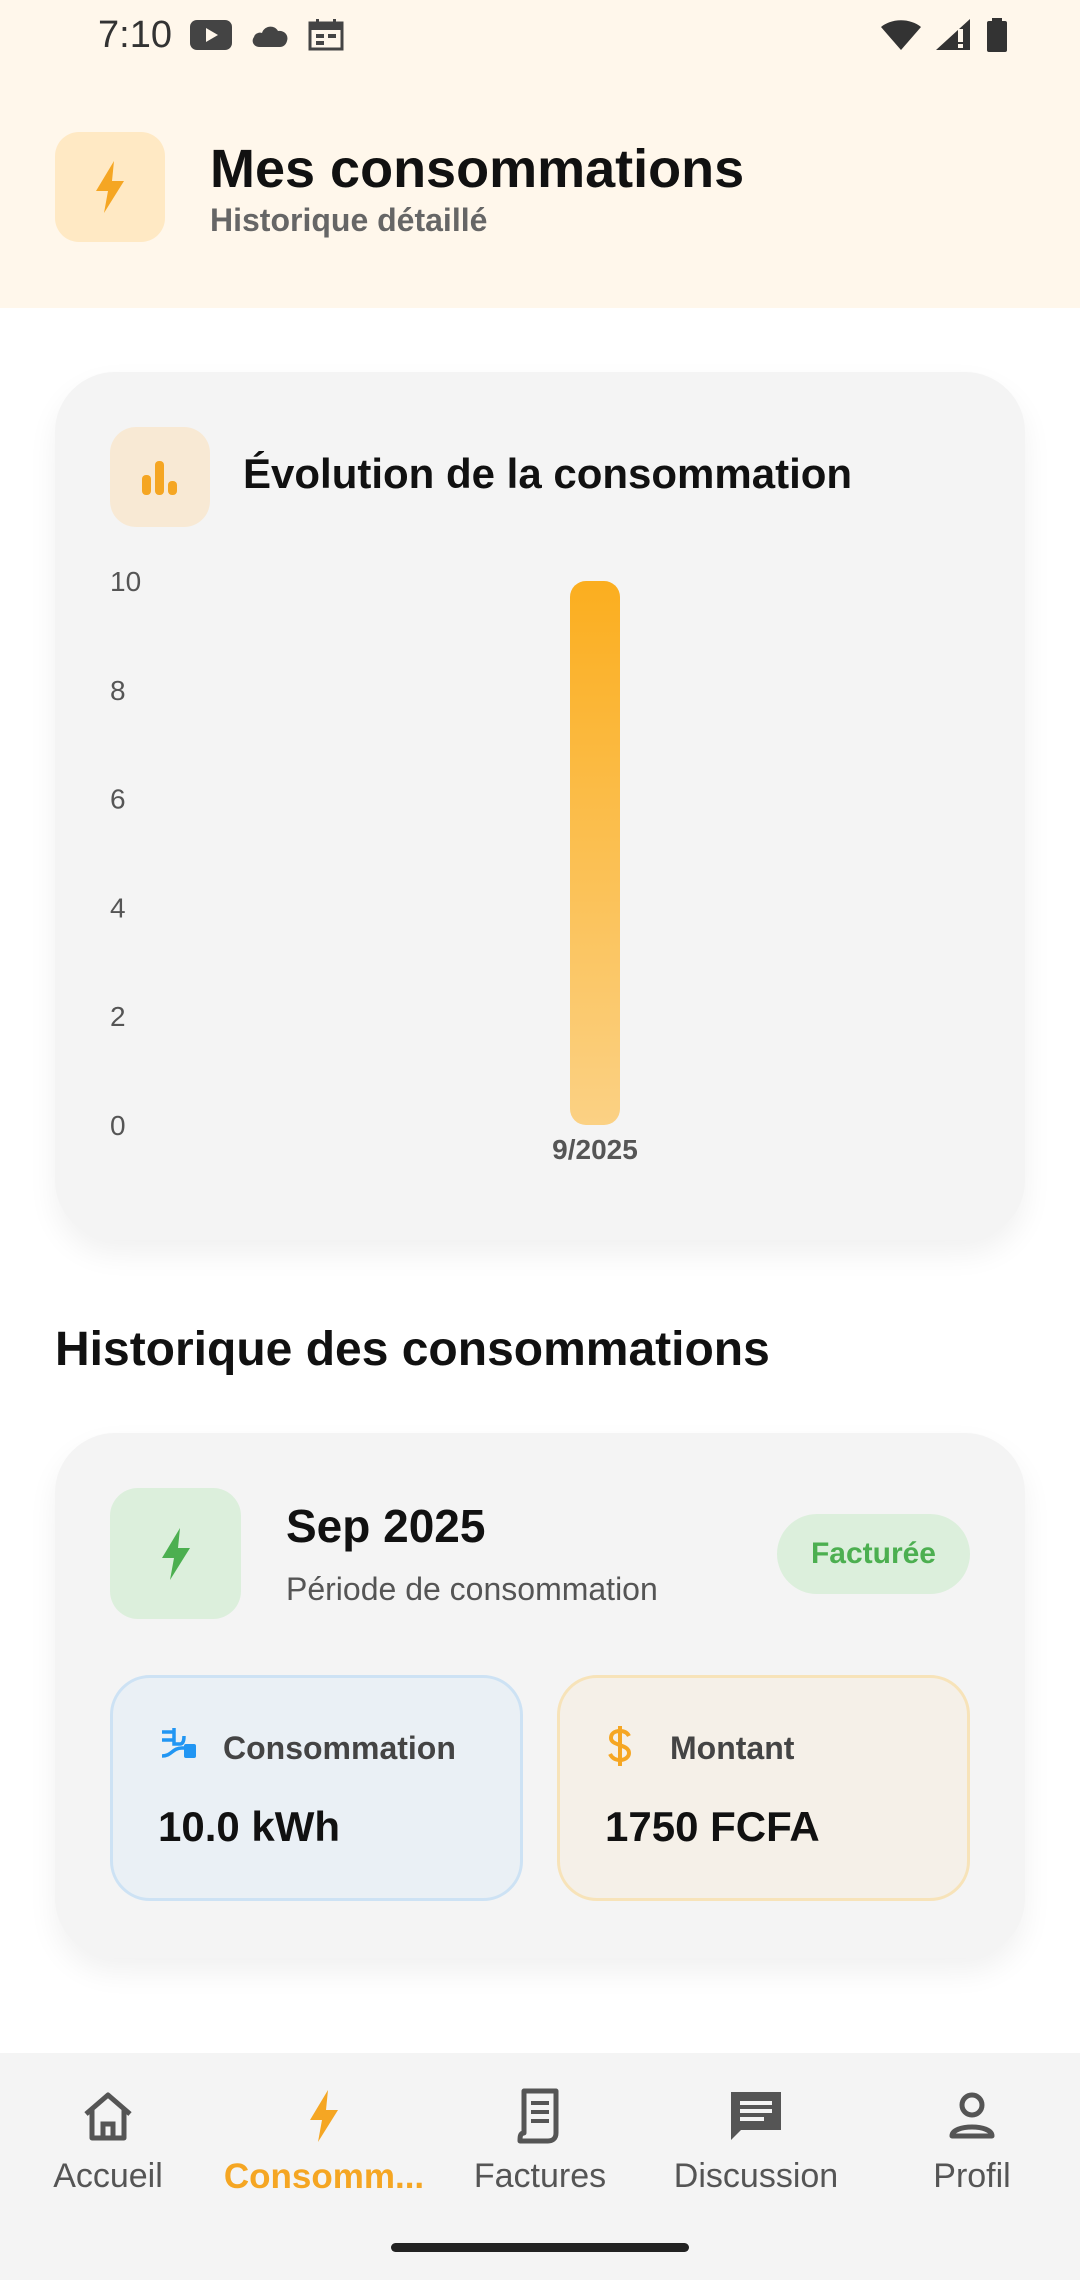 The image size is (1080, 2280). I want to click on y-tick-label: 4, so click(118, 907).